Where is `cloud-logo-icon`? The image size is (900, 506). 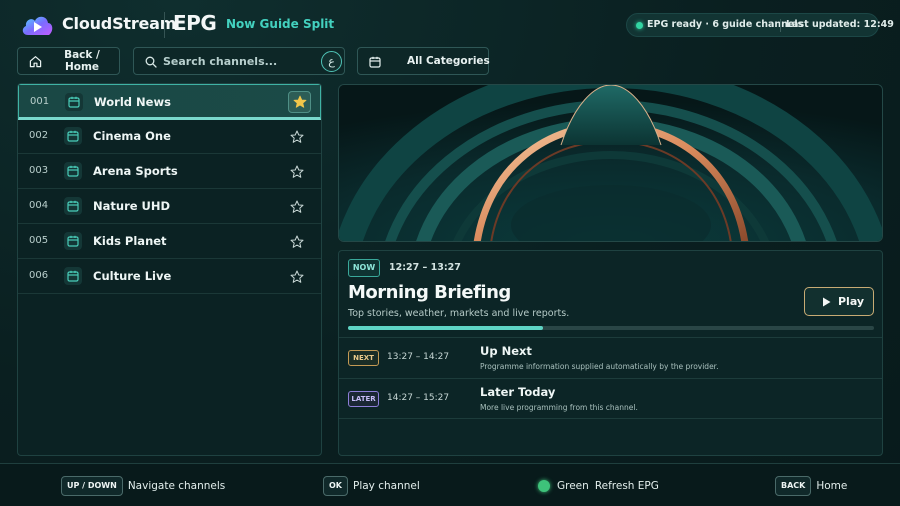
cloud-logo-icon is located at coordinates (37, 25).